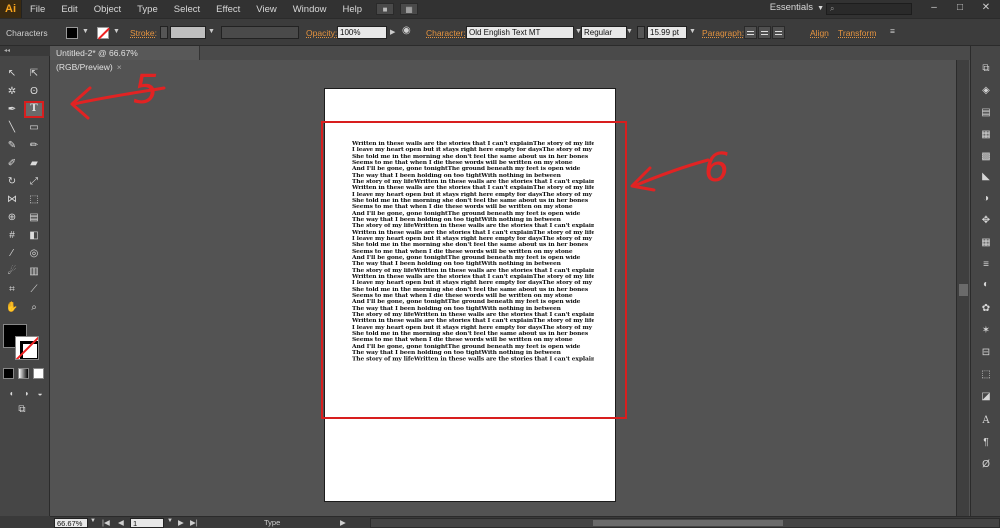  What do you see at coordinates (857, 33) in the screenshot?
I see `transform-label: Transform` at bounding box center [857, 33].